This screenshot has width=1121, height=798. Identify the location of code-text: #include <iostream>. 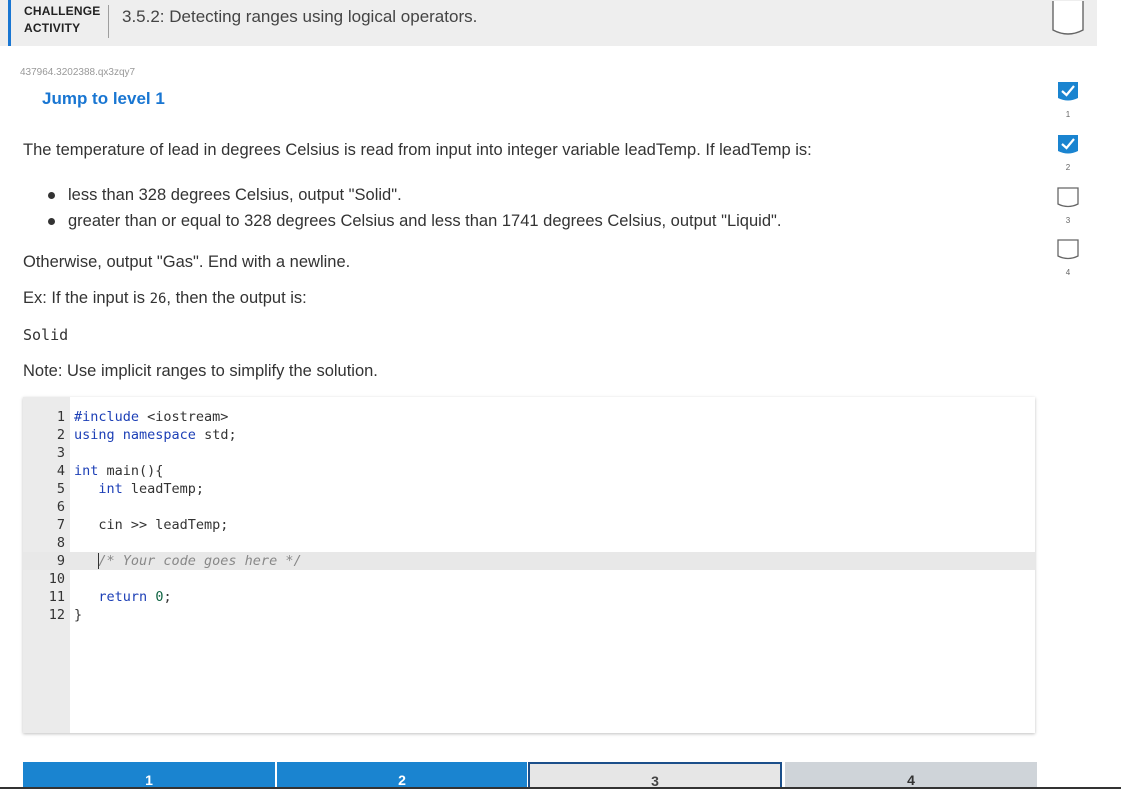
(151, 417).